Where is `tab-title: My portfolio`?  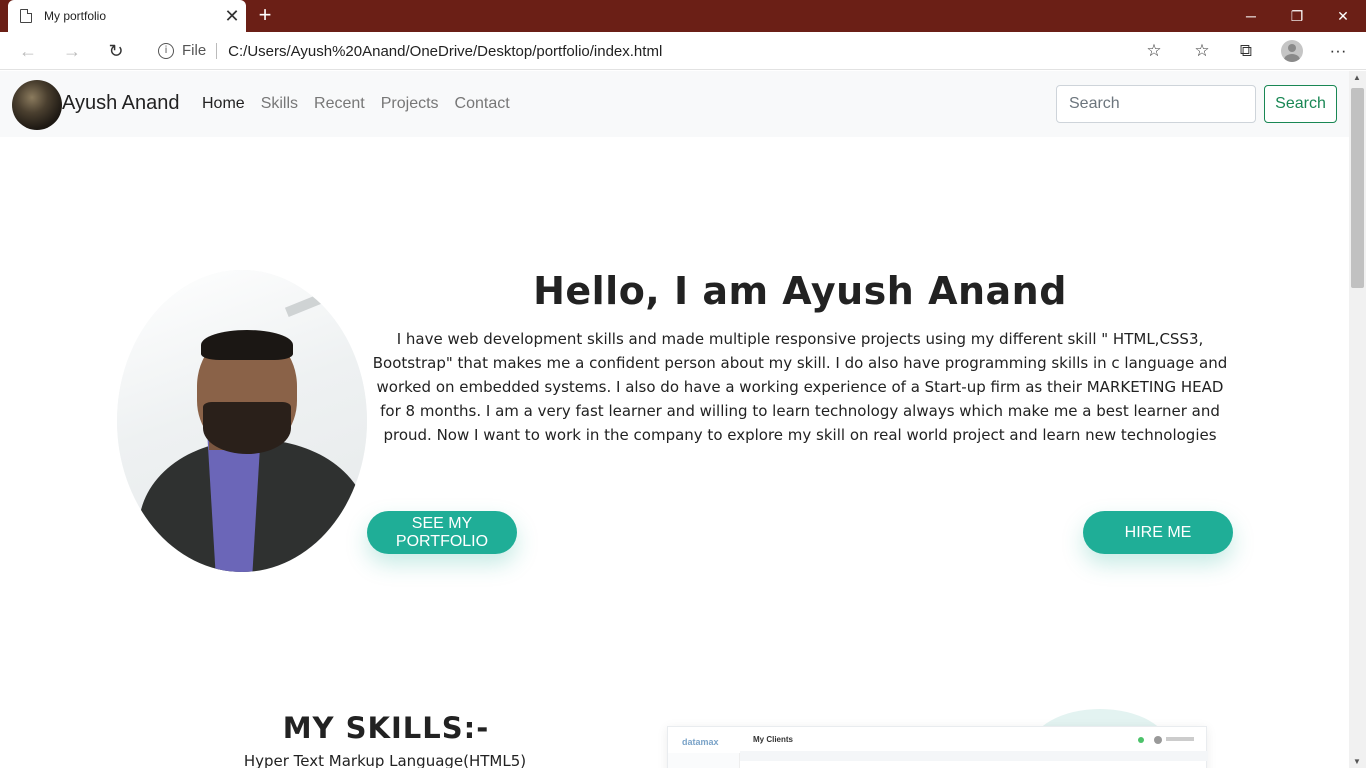
tab-title: My portfolio is located at coordinates (75, 16).